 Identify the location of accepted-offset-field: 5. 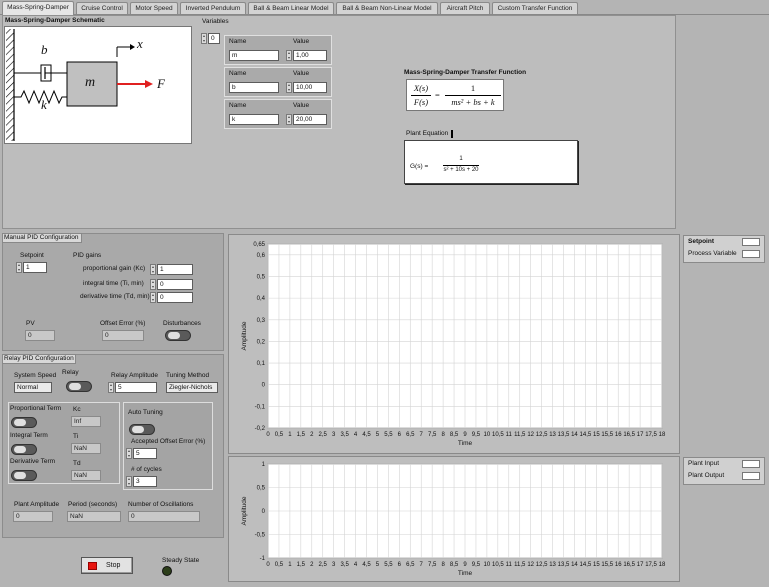
(145, 453).